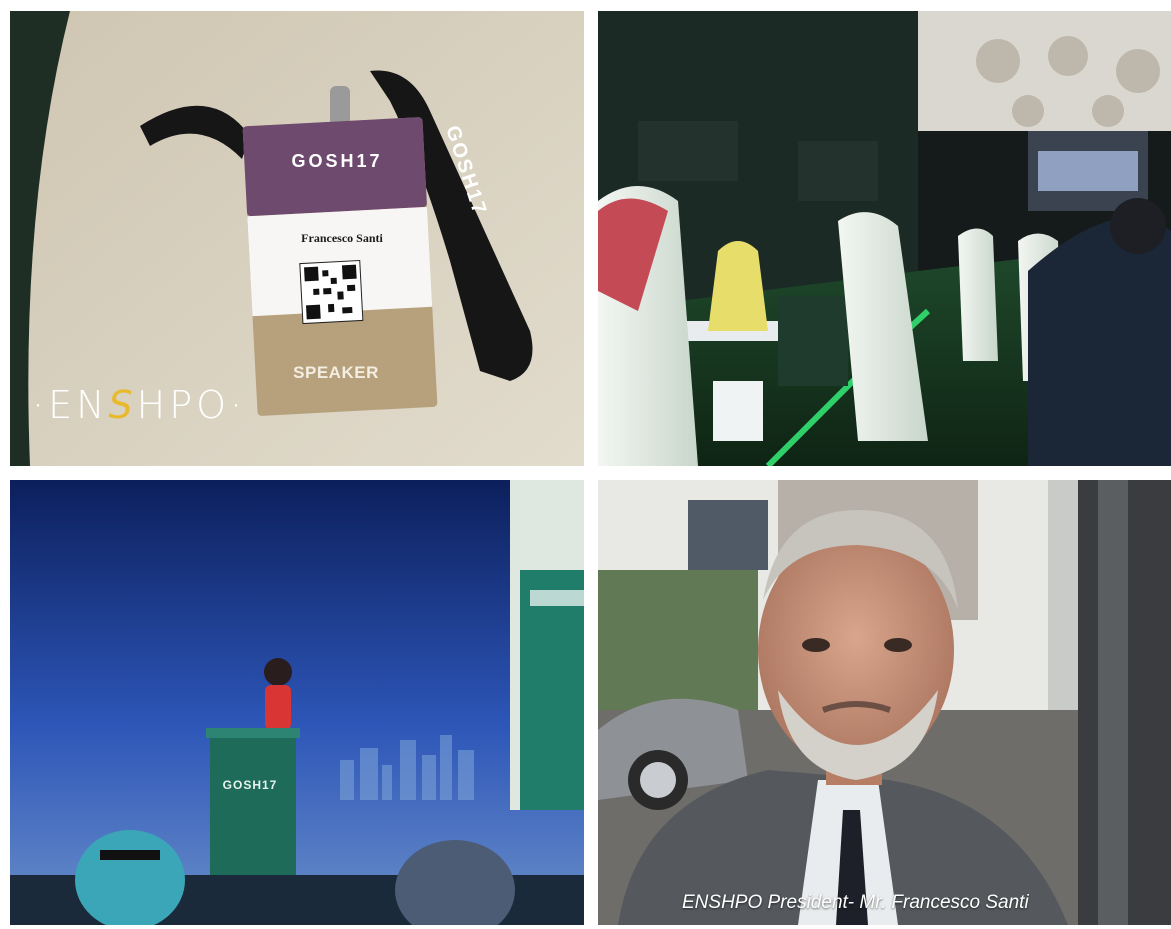 The height and width of the screenshot is (929, 1171). Describe the element at coordinates (70, 405) in the screenshot. I see `watermark-prefix: ·EN` at that location.